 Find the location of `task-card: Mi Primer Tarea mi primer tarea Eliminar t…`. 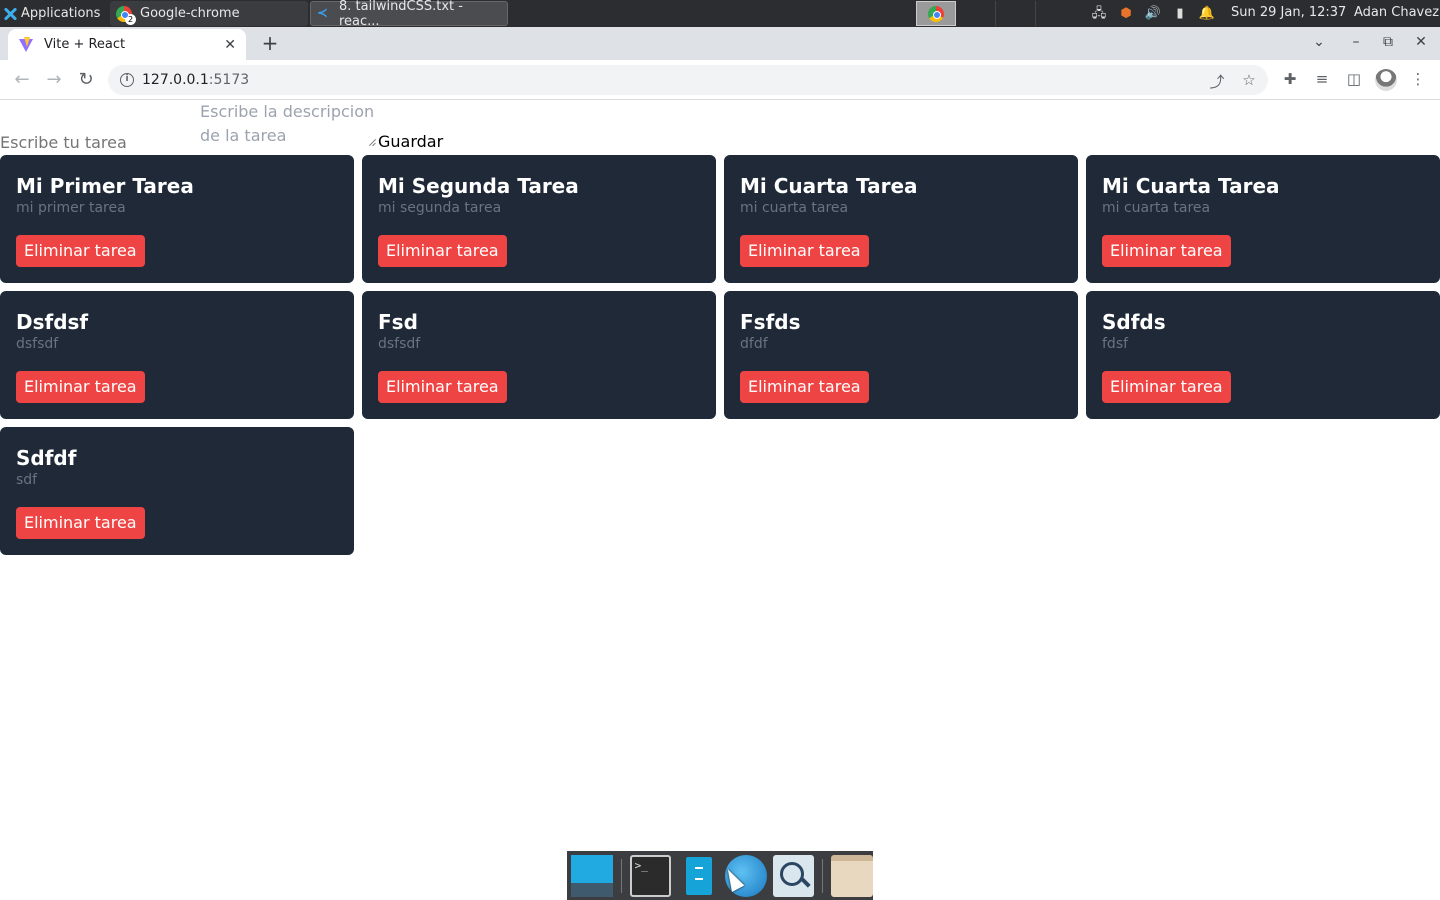

task-card: Mi Primer Tarea mi primer tarea Eliminar t… is located at coordinates (177, 219).